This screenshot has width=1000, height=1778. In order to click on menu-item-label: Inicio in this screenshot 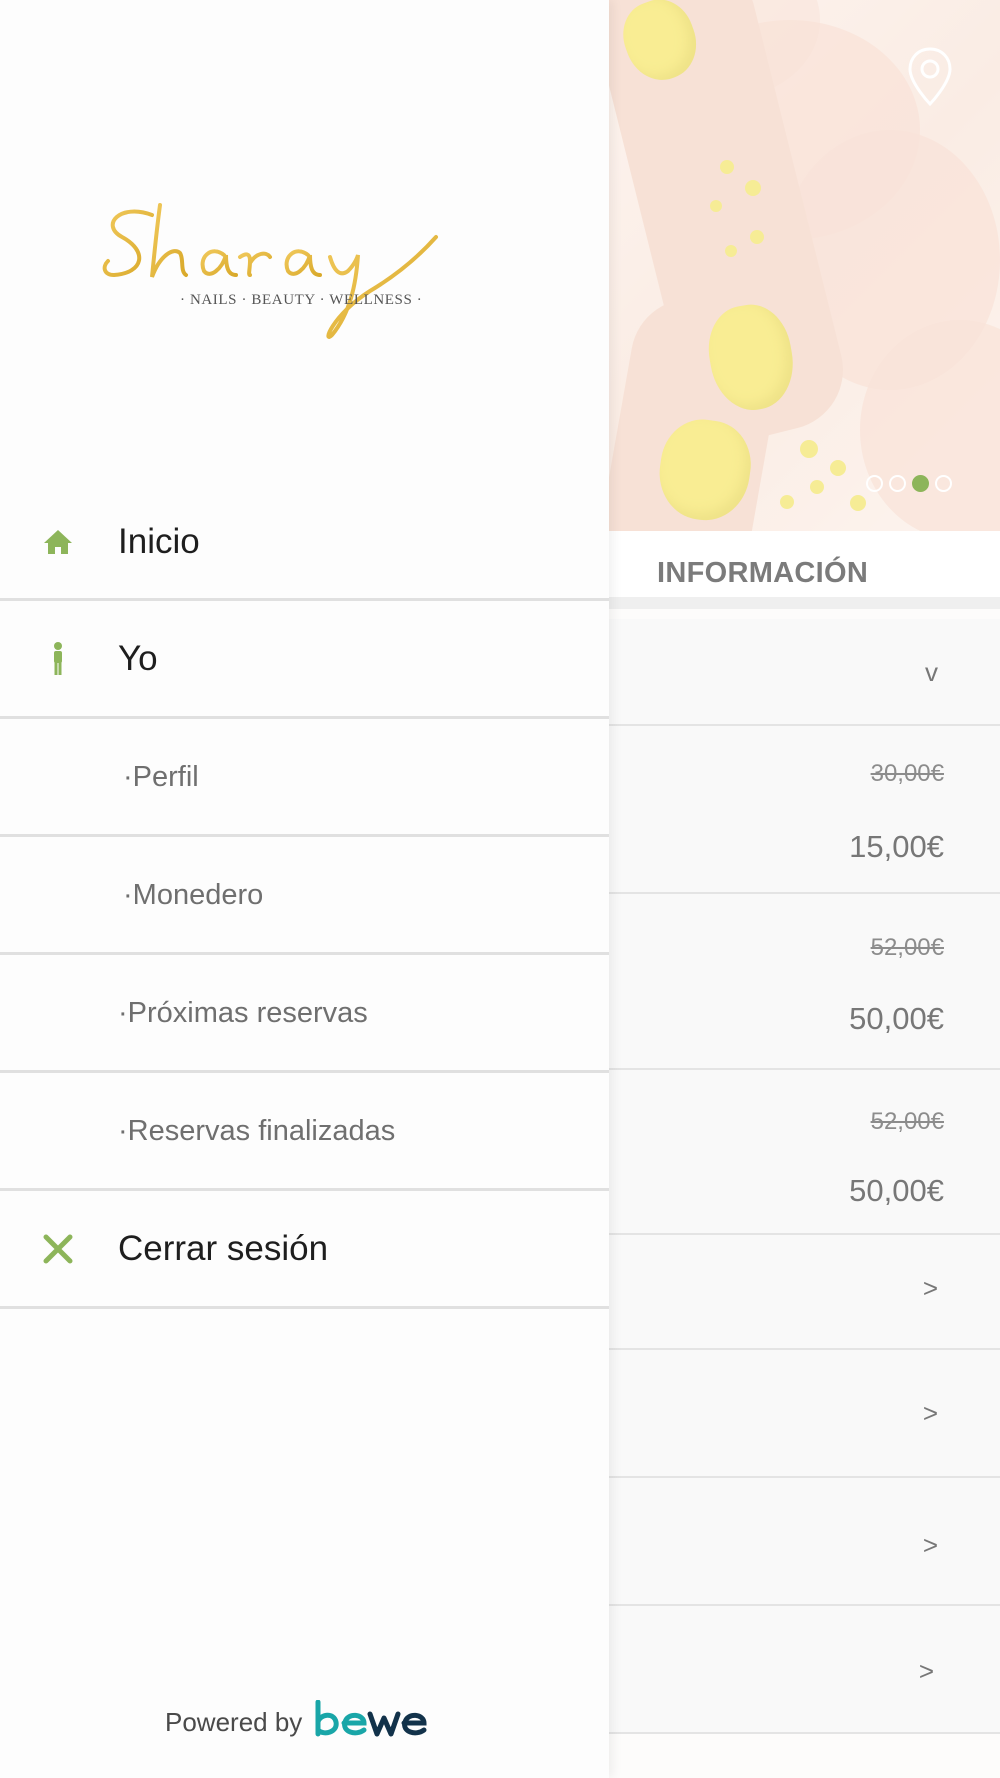, I will do `click(159, 541)`.